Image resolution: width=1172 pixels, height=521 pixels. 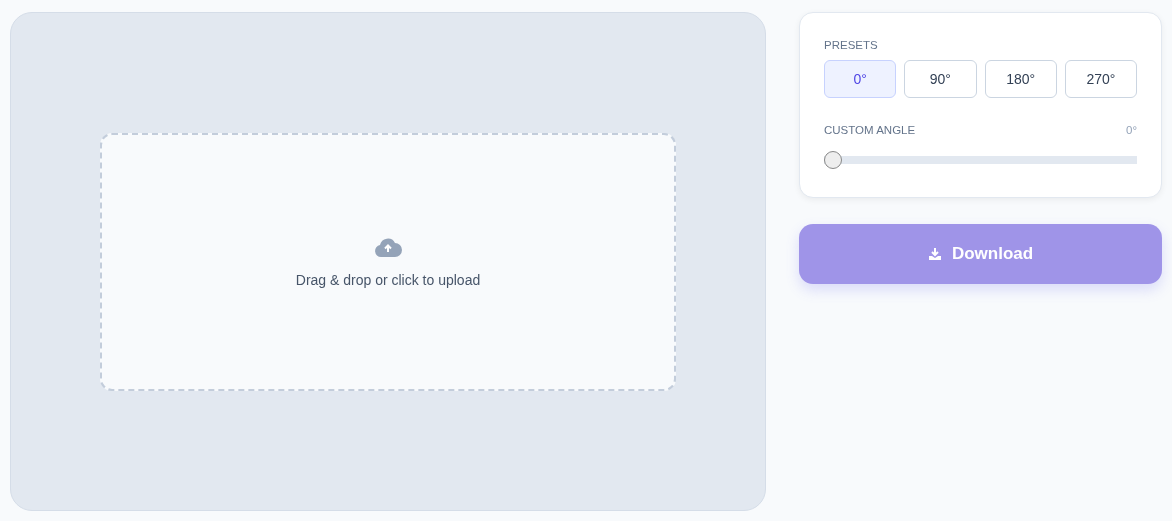 I want to click on angle-reading: 0°, so click(x=1131, y=130).